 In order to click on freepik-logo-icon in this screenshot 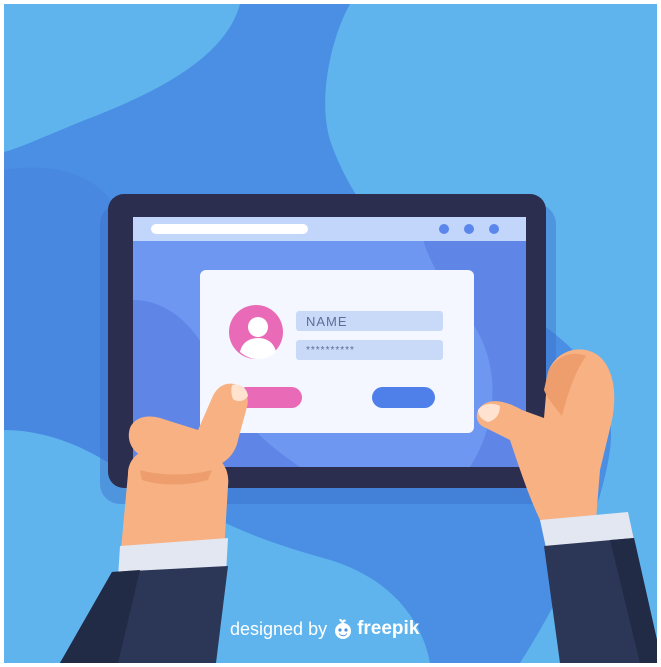, I will do `click(343, 628)`.